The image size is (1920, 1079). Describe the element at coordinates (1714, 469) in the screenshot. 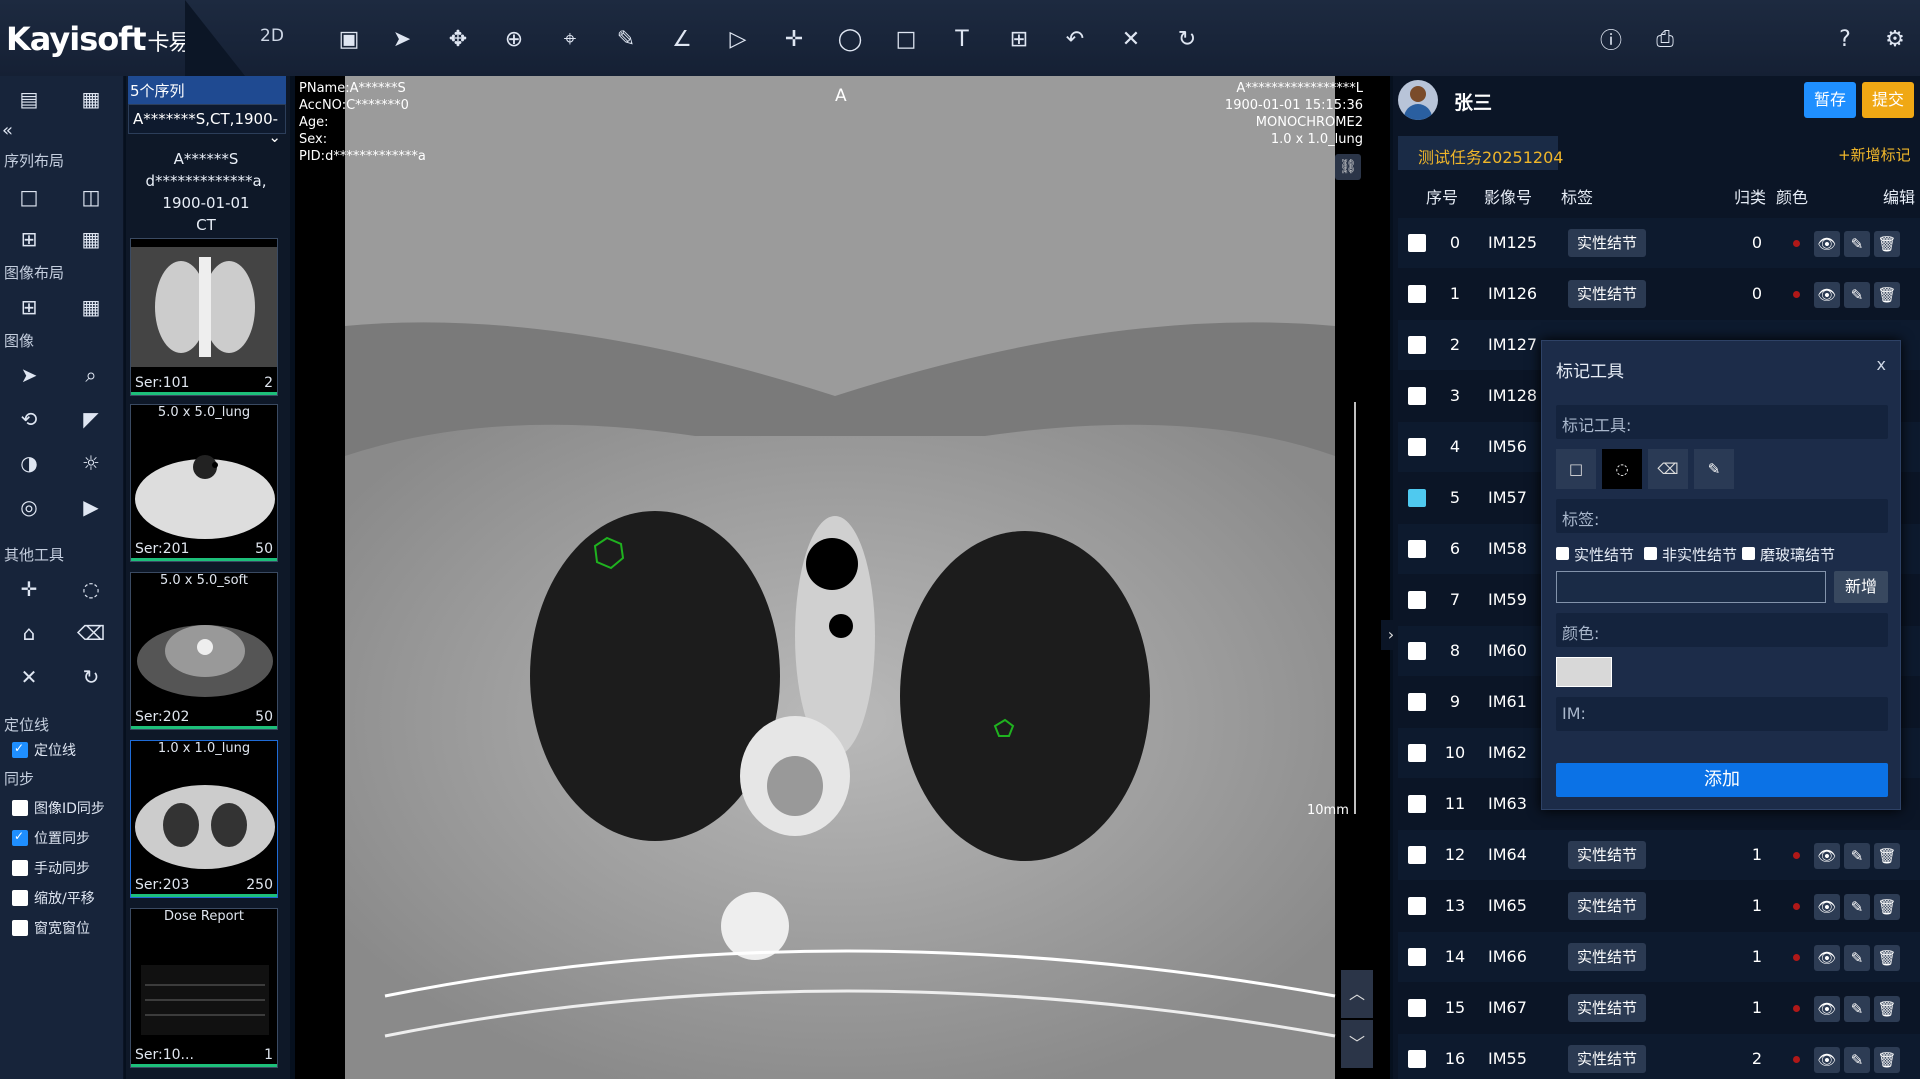

I see `brush-tool-icon: ✎` at that location.